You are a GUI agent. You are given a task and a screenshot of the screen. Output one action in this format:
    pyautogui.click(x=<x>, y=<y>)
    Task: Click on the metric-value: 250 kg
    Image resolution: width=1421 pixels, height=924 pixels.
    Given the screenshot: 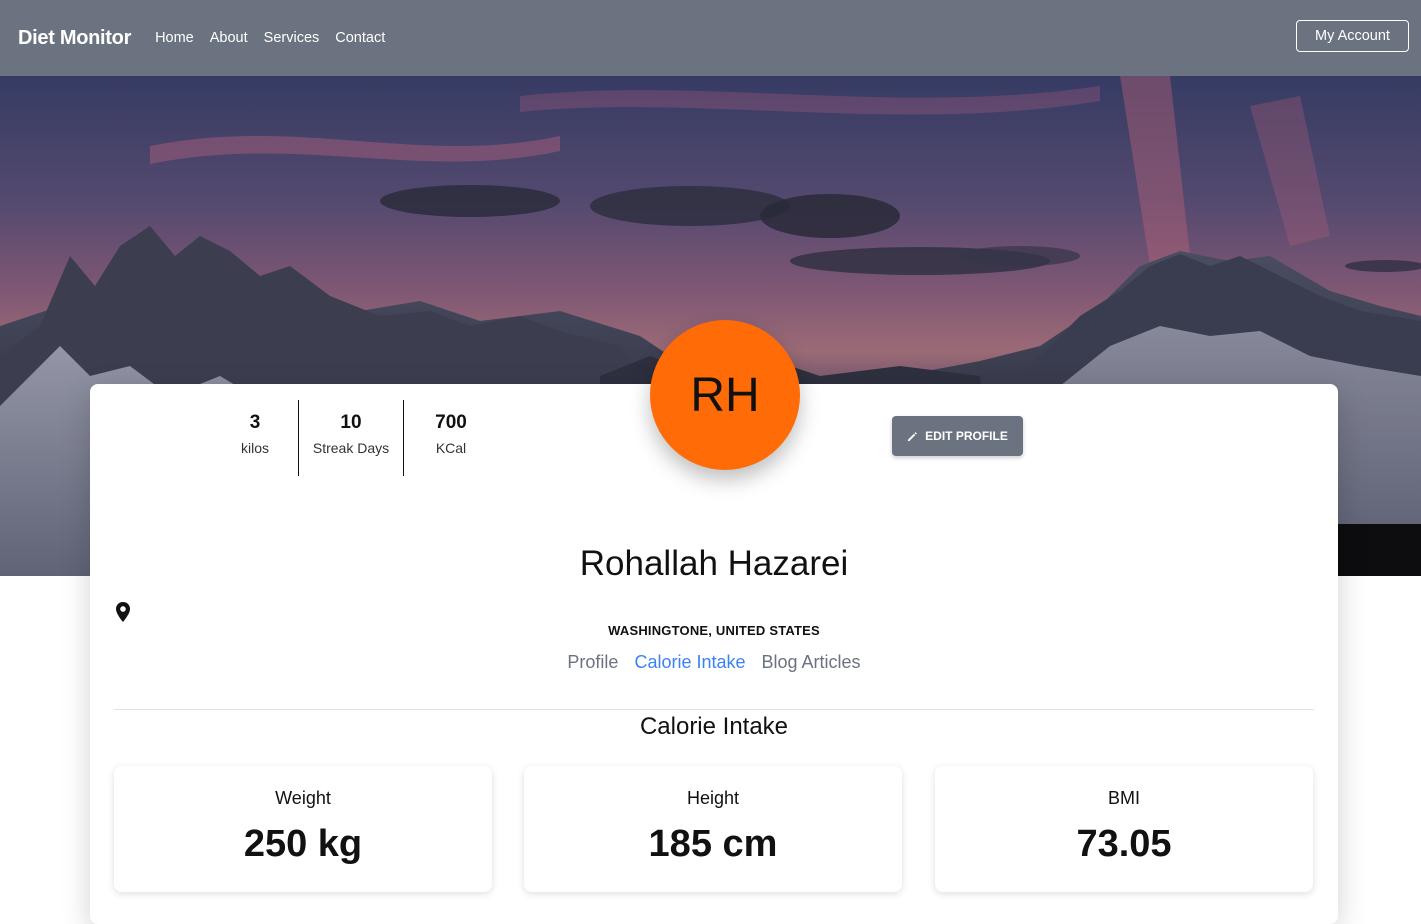 What is the action you would take?
    pyautogui.click(x=303, y=844)
    